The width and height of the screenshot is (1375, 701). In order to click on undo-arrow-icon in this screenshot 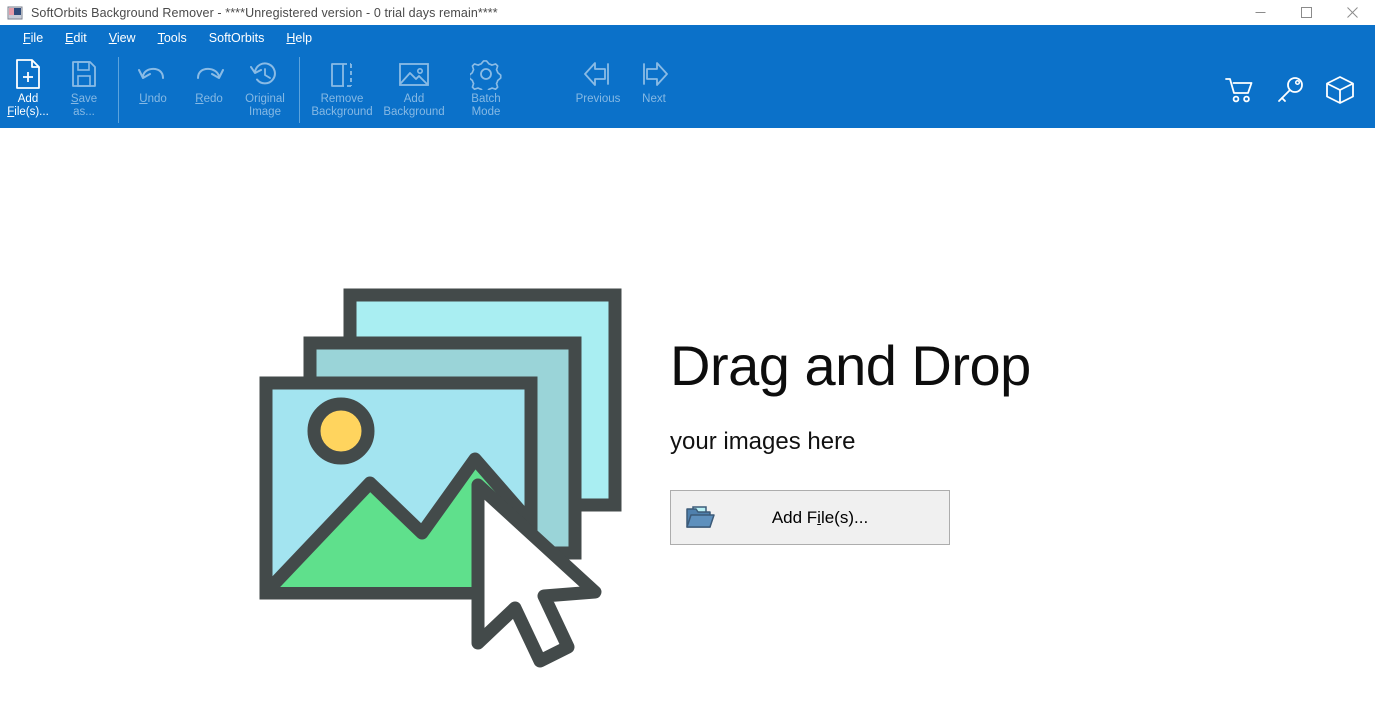, I will do `click(153, 74)`.